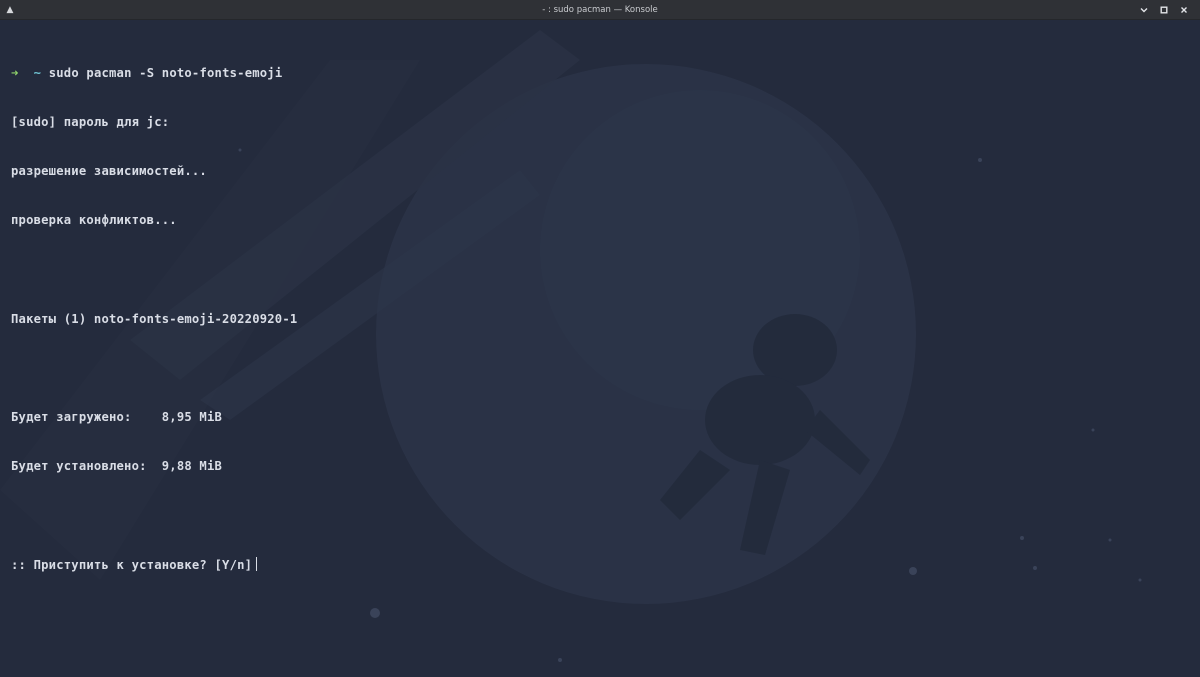 Image resolution: width=1200 pixels, height=677 pixels. Describe the element at coordinates (15, 72) in the screenshot. I see `prompt-arrow-icon: ➜` at that location.